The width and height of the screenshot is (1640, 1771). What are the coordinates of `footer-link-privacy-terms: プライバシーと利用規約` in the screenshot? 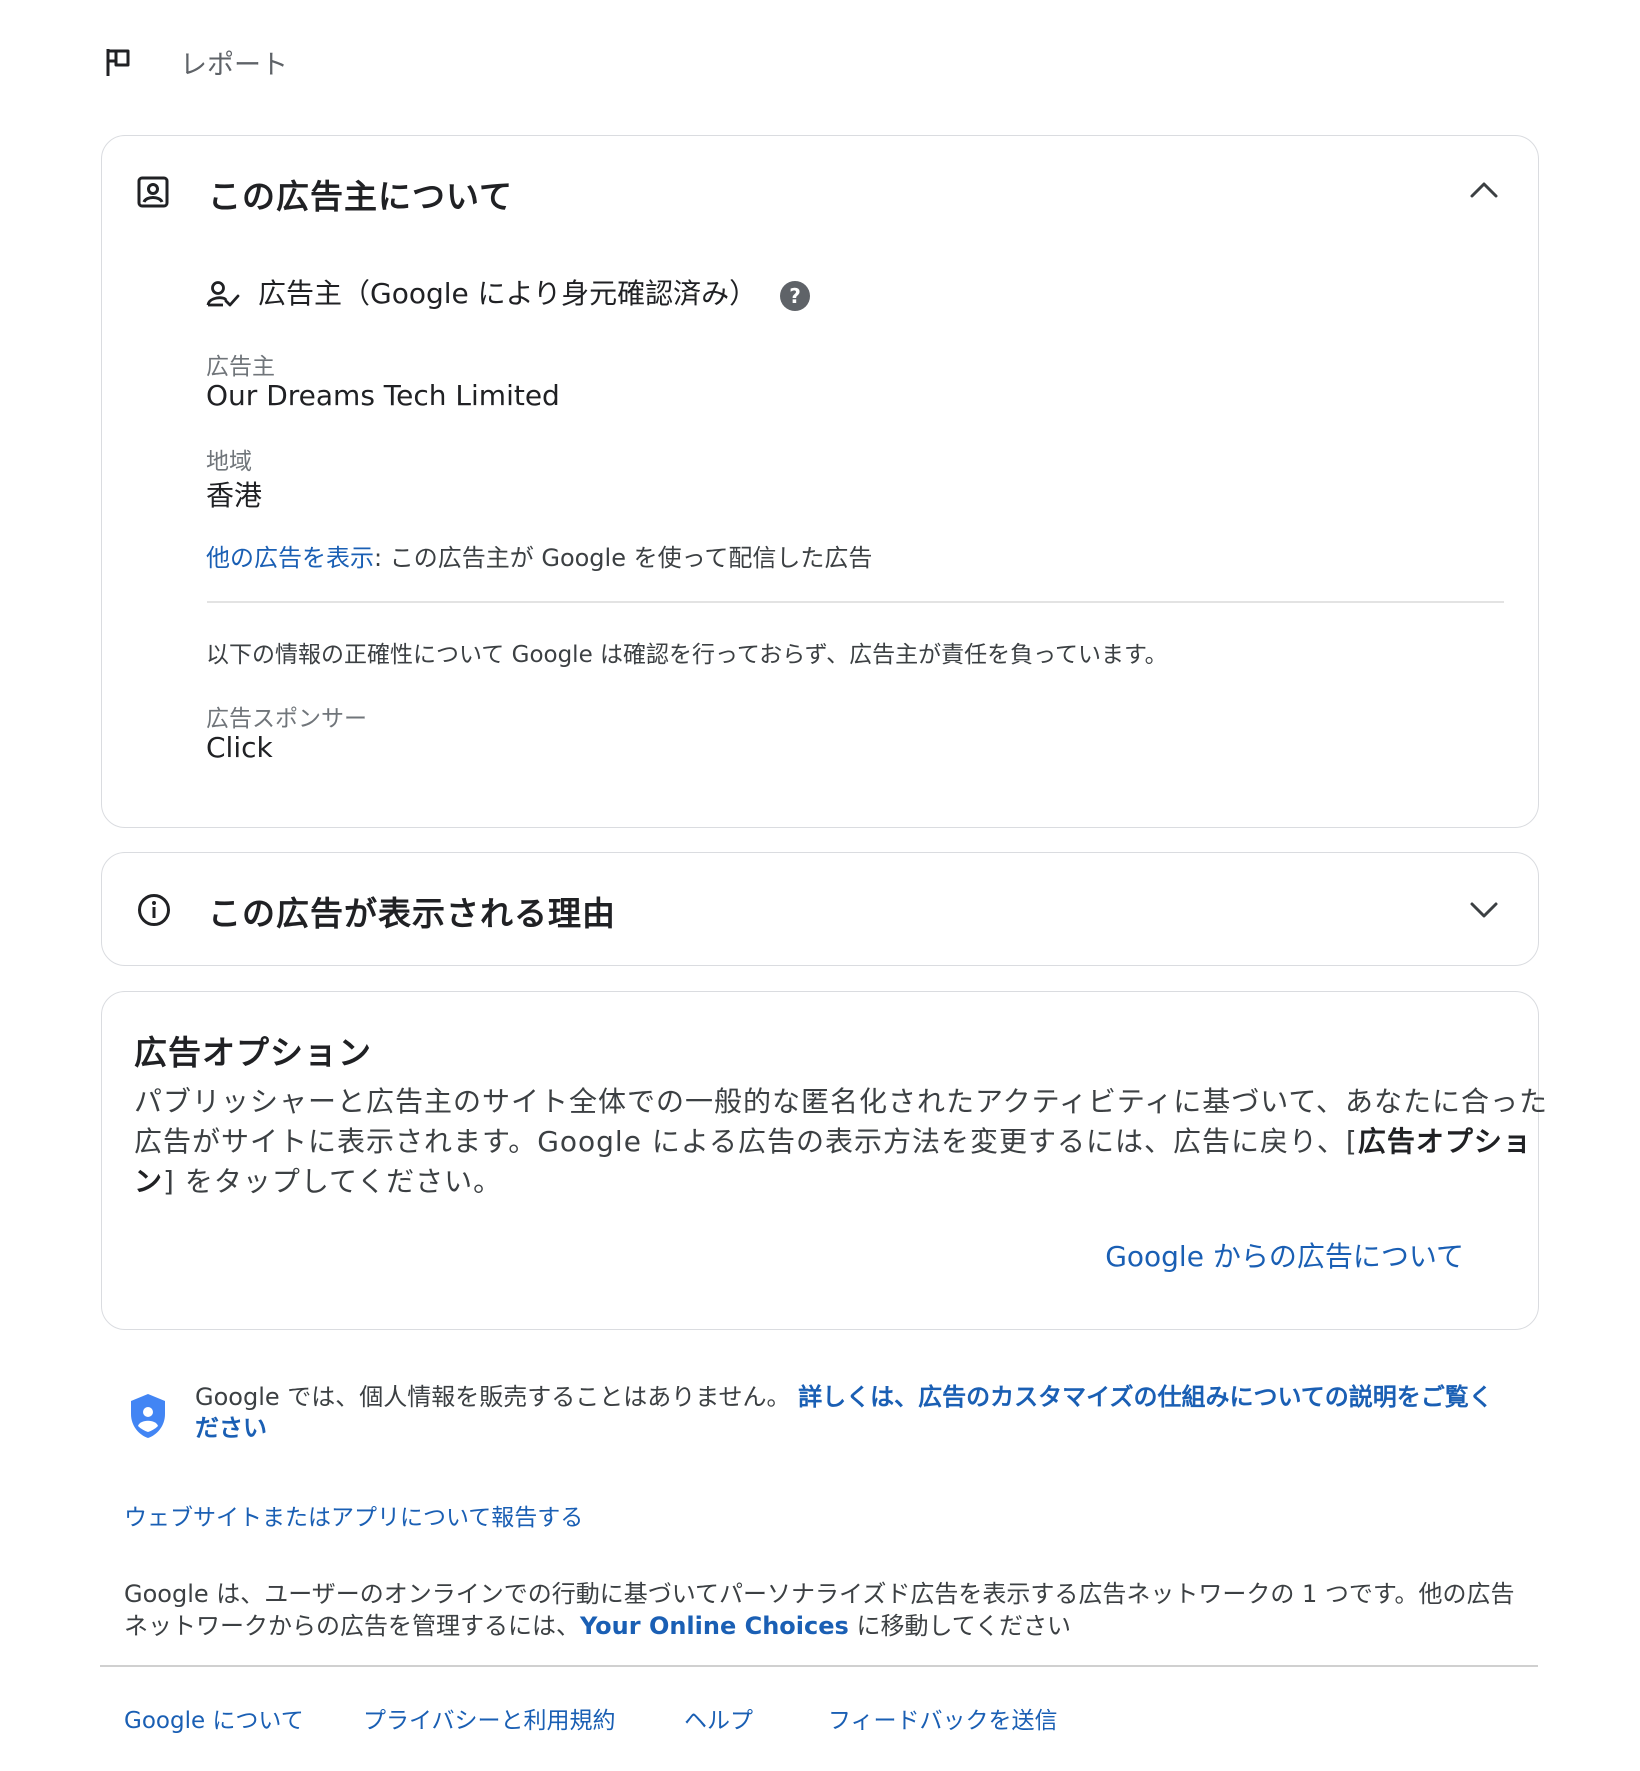 It's located at (489, 1718).